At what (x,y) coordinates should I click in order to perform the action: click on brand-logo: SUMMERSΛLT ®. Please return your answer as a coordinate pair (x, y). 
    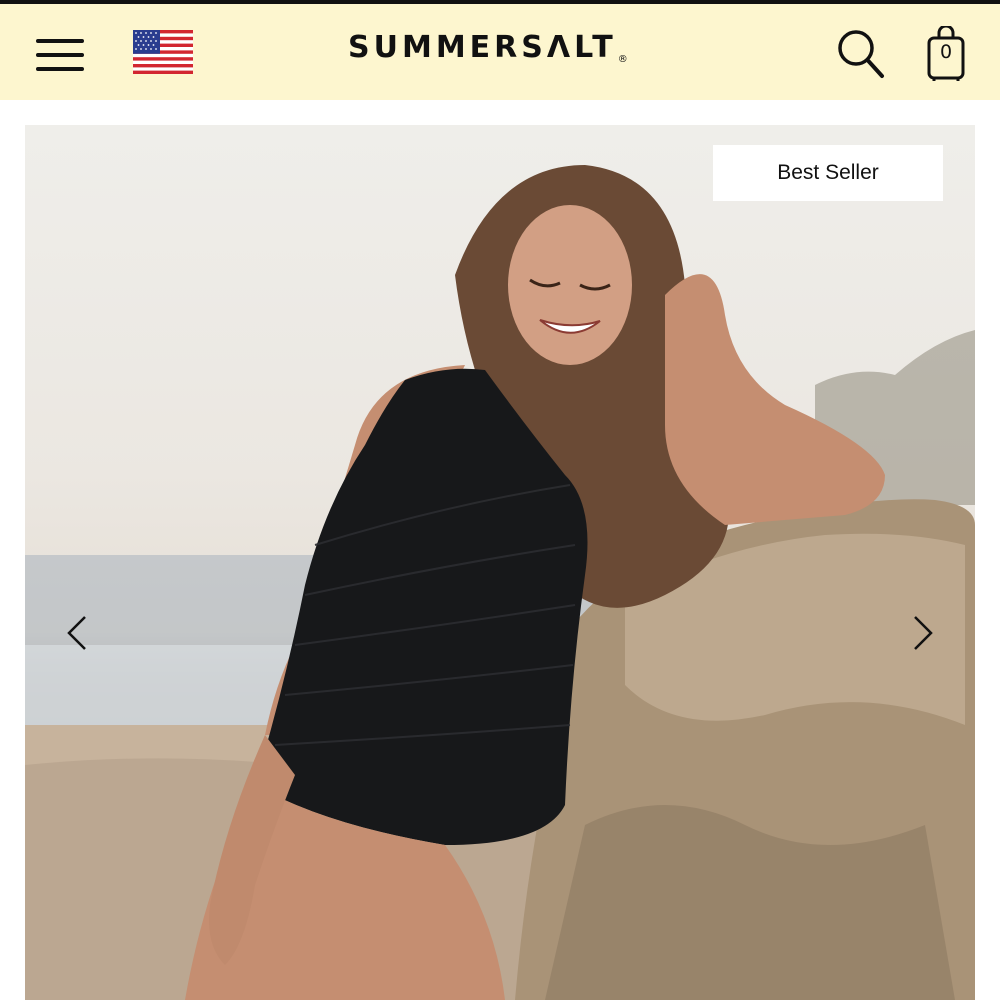
    Looking at the image, I should click on (508, 52).